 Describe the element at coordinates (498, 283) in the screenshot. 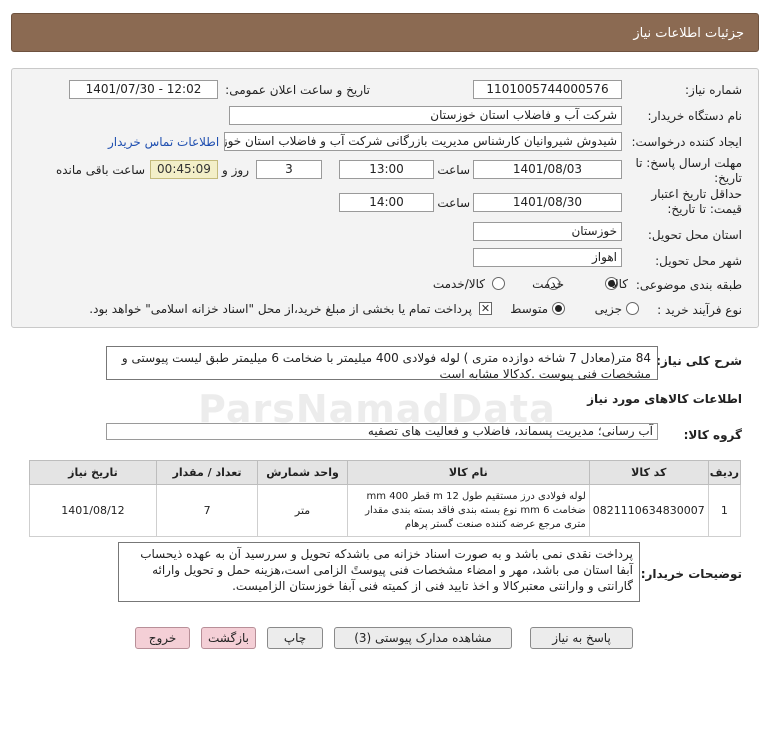

I see `category-goods-service-radio` at that location.